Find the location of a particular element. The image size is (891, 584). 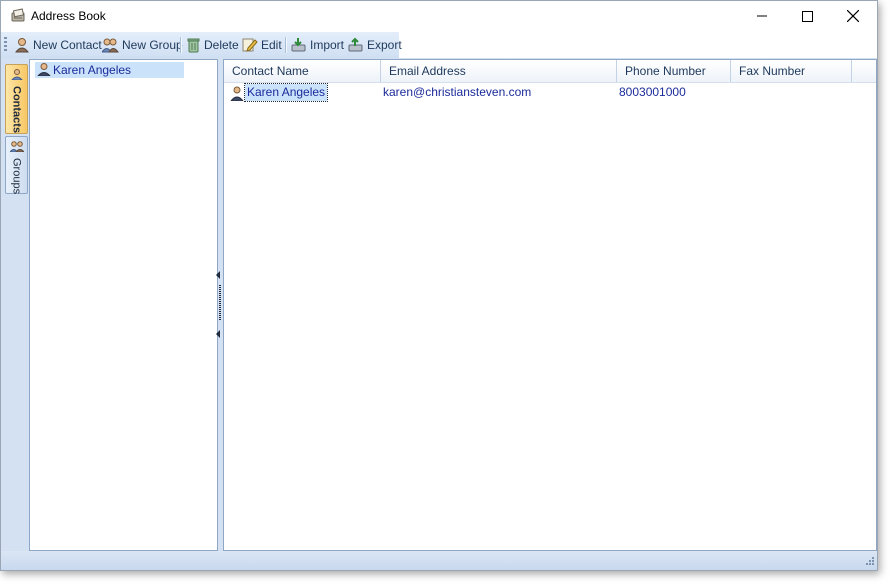

minimize-icon is located at coordinates (762, 16).